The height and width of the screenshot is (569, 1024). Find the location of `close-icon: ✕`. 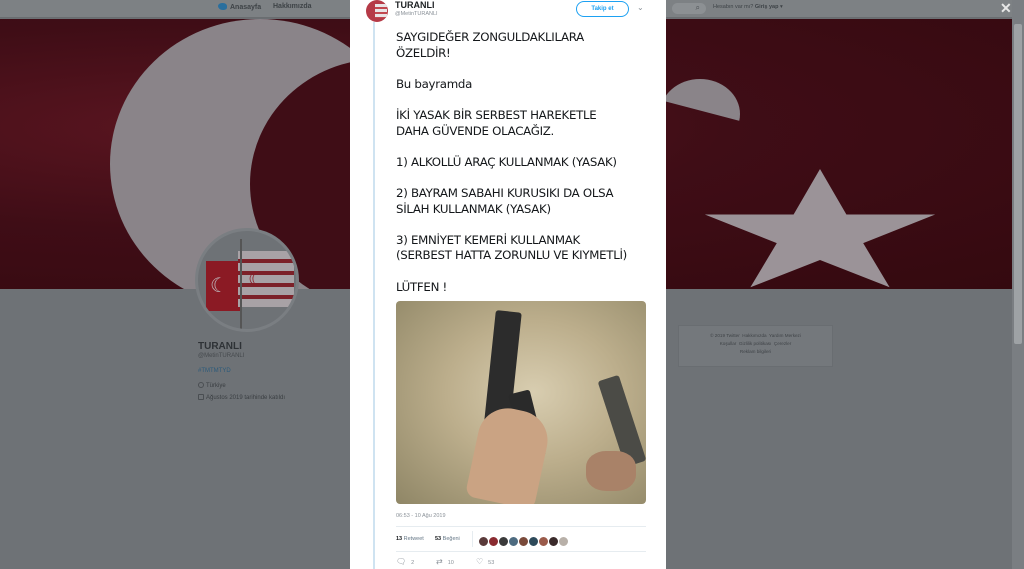

close-icon: ✕ is located at coordinates (1006, 8).